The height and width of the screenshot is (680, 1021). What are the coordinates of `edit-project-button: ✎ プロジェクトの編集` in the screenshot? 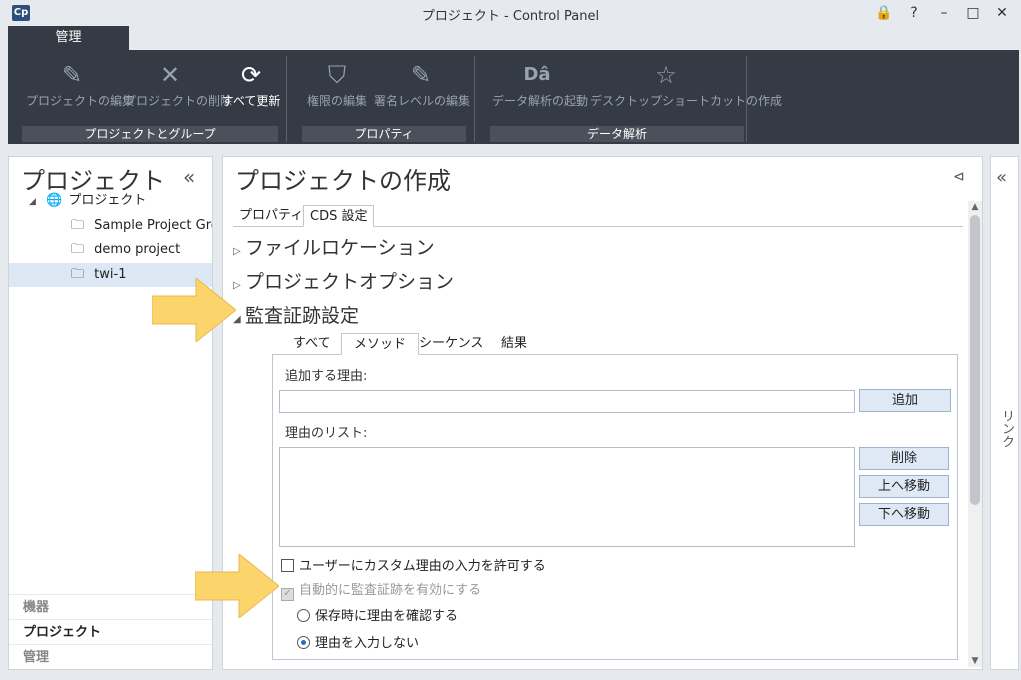 It's located at (80, 86).